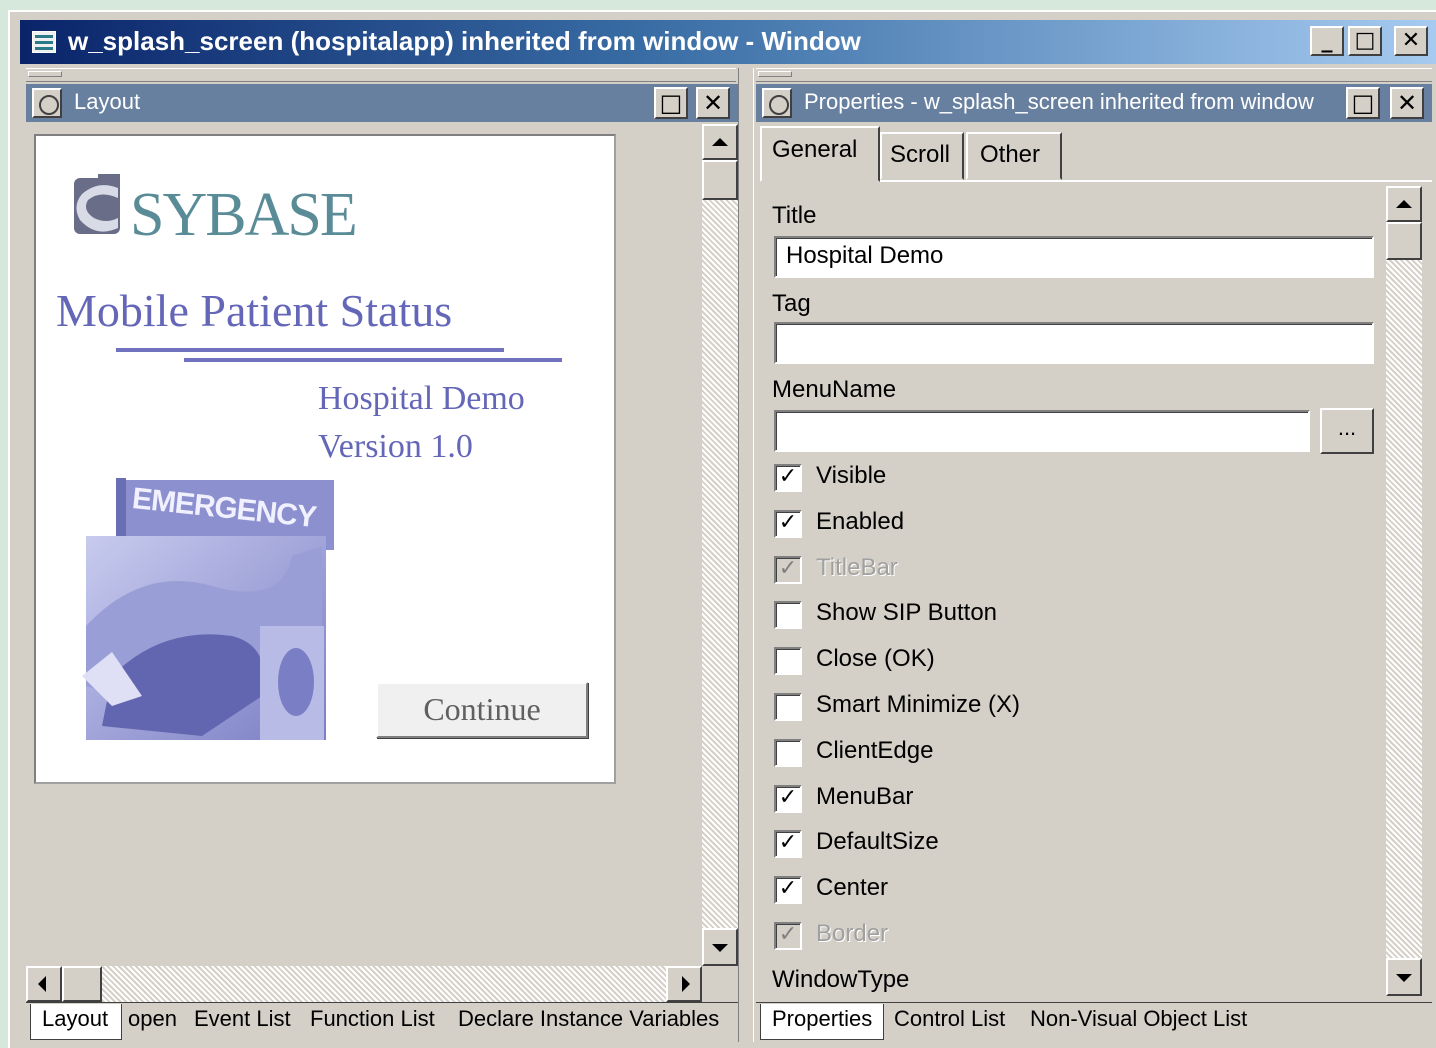  What do you see at coordinates (382, 103) in the screenshot?
I see `layout-pane-titlebar: Layout □ ✕` at bounding box center [382, 103].